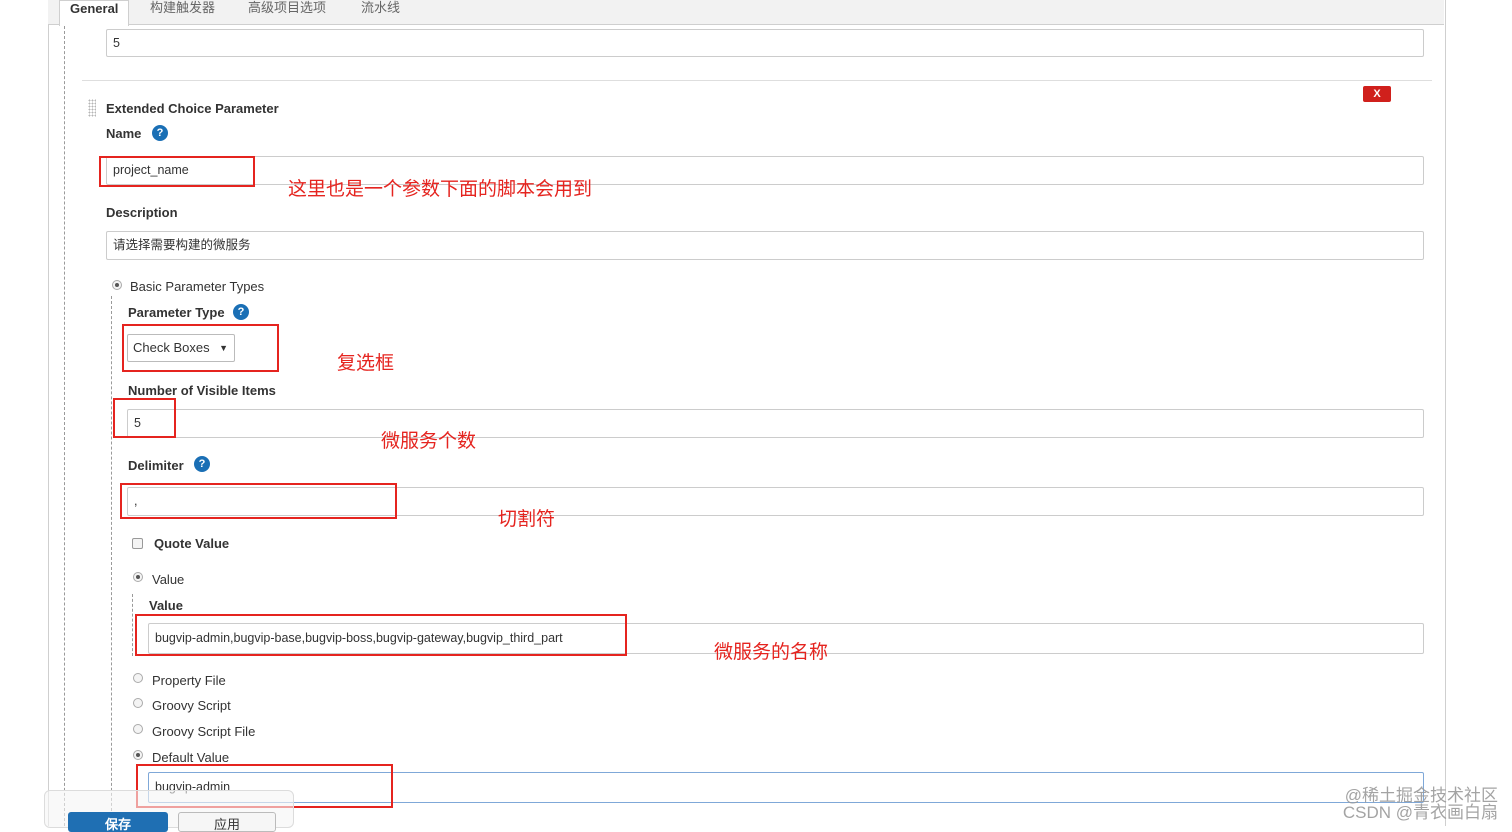 The image size is (1512, 832). Describe the element at coordinates (197, 286) in the screenshot. I see `basic-param-types-label: Basic Parameter Types` at that location.